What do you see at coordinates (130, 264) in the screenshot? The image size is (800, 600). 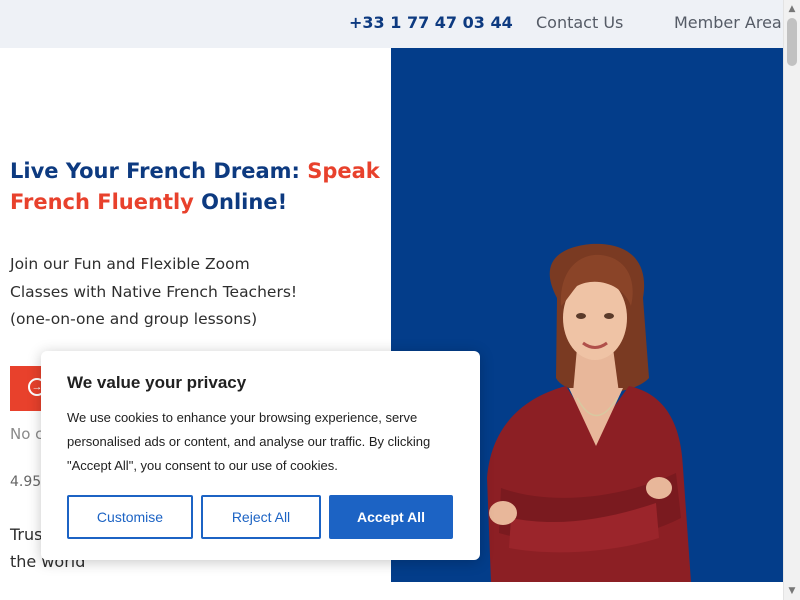 I see `subtext-line: Join our Fun and Flexible Zoom` at bounding box center [130, 264].